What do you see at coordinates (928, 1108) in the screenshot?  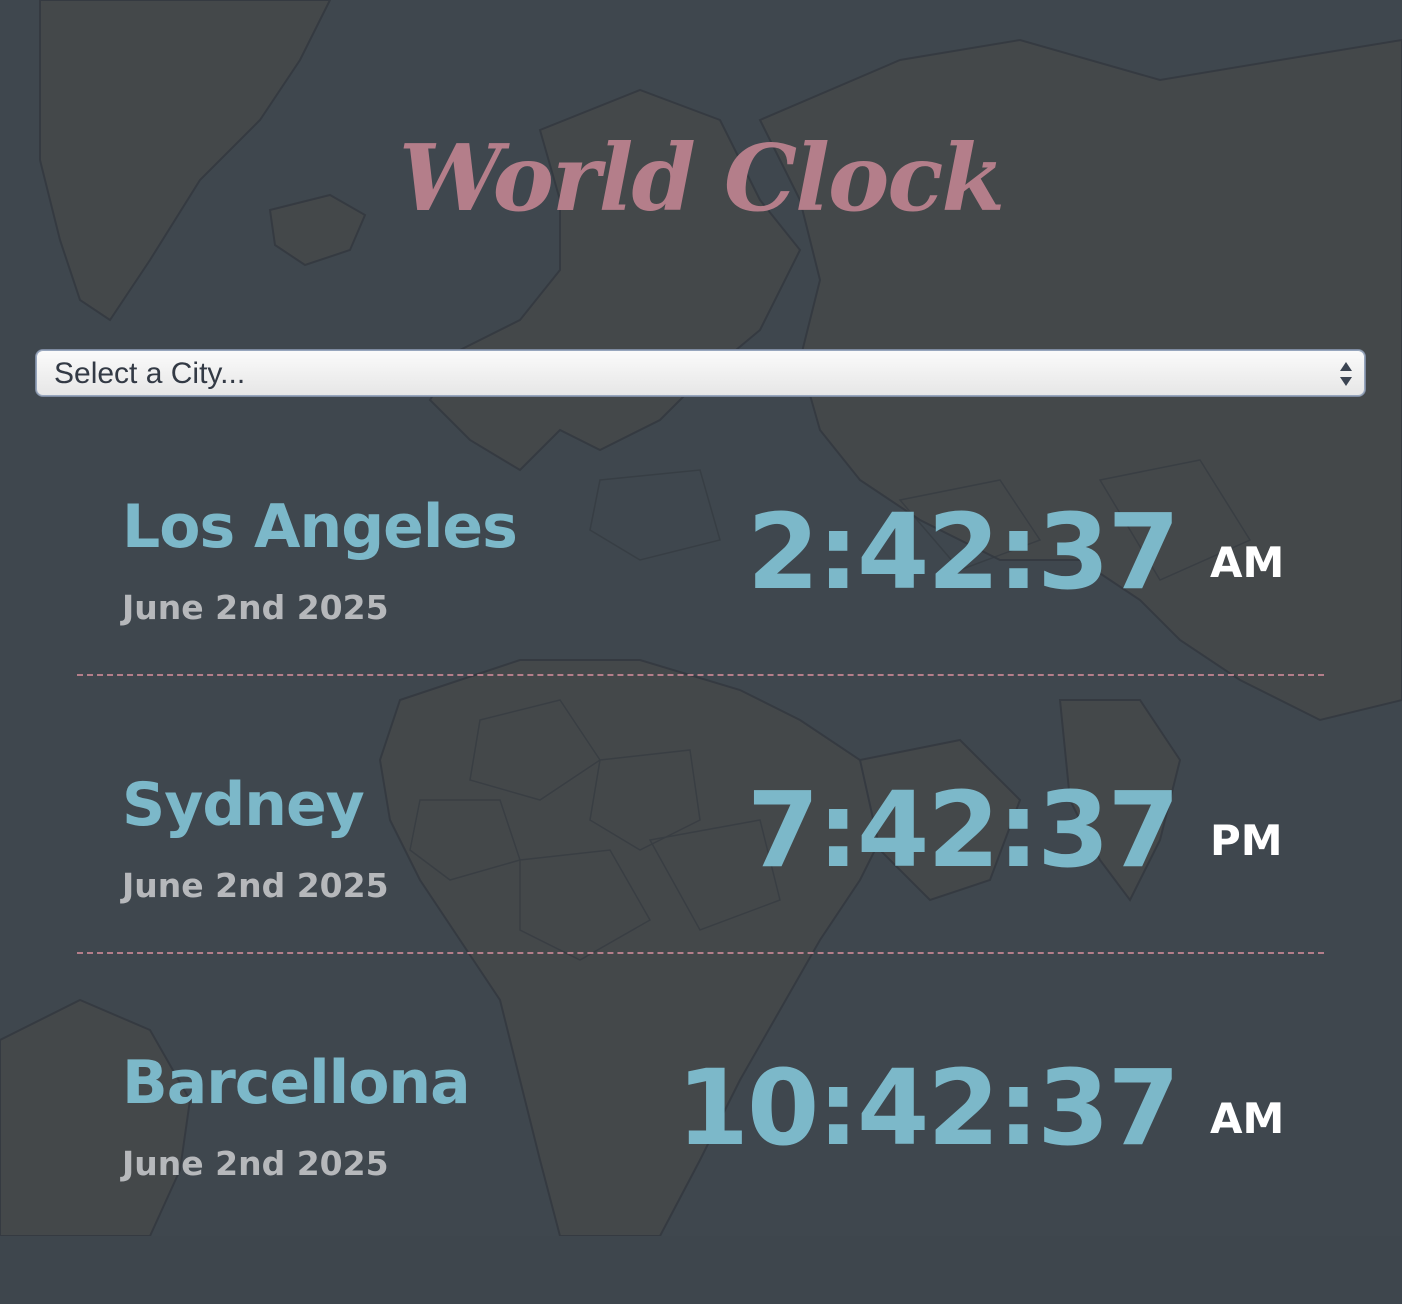 I see `city-time: 10:42:37` at bounding box center [928, 1108].